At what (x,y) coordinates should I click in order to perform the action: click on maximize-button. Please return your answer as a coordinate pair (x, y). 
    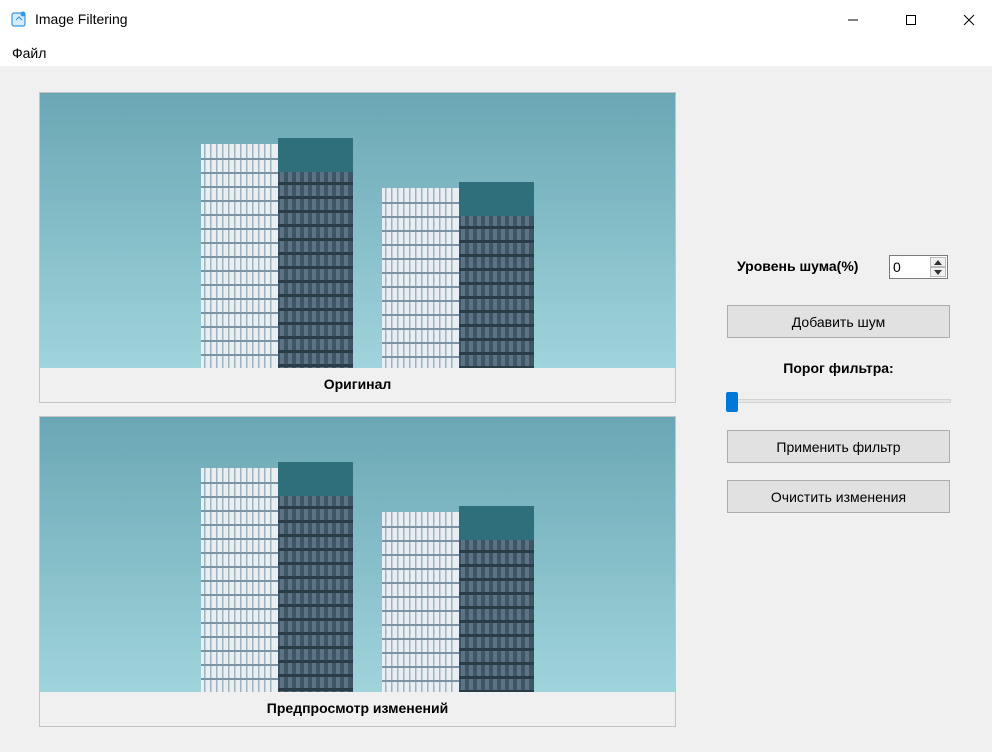
    Looking at the image, I should click on (911, 20).